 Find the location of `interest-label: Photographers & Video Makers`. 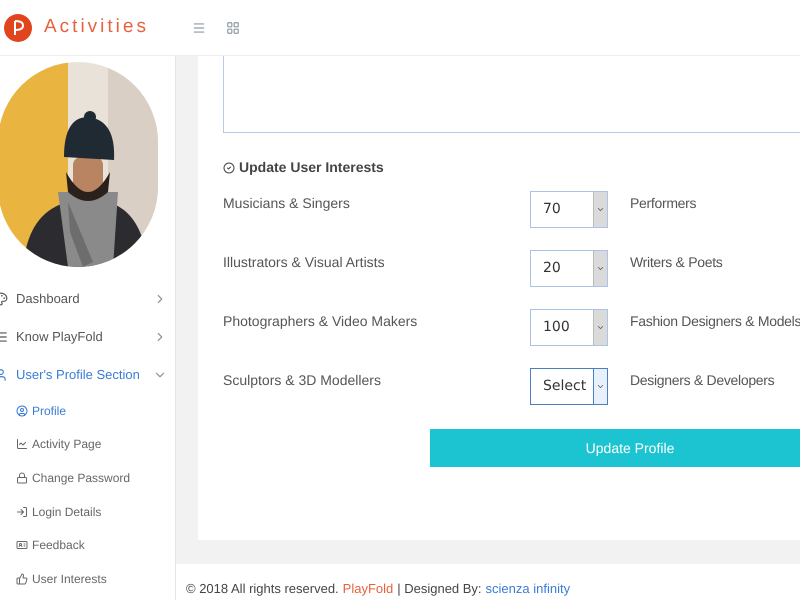

interest-label: Photographers & Video Makers is located at coordinates (320, 321).